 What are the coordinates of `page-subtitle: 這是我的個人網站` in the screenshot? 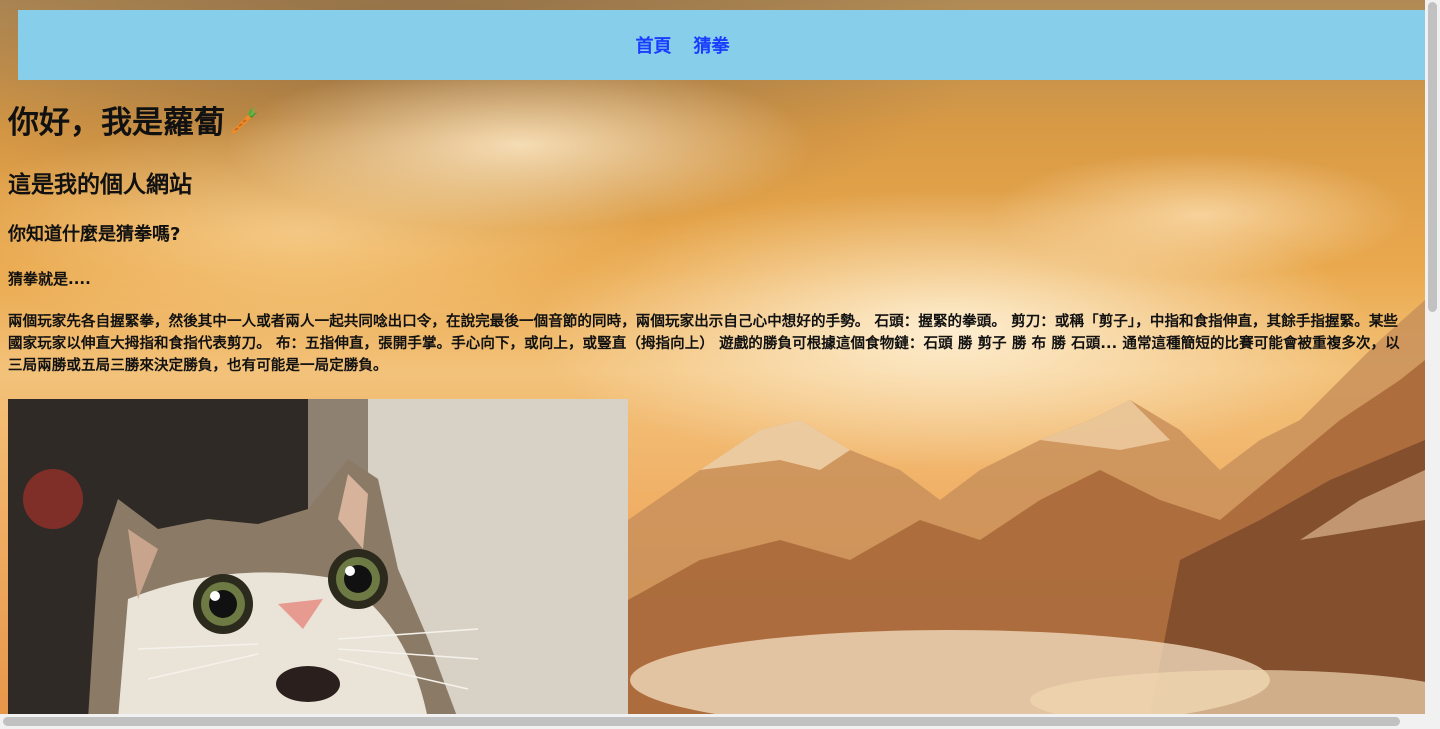 It's located at (100, 185).